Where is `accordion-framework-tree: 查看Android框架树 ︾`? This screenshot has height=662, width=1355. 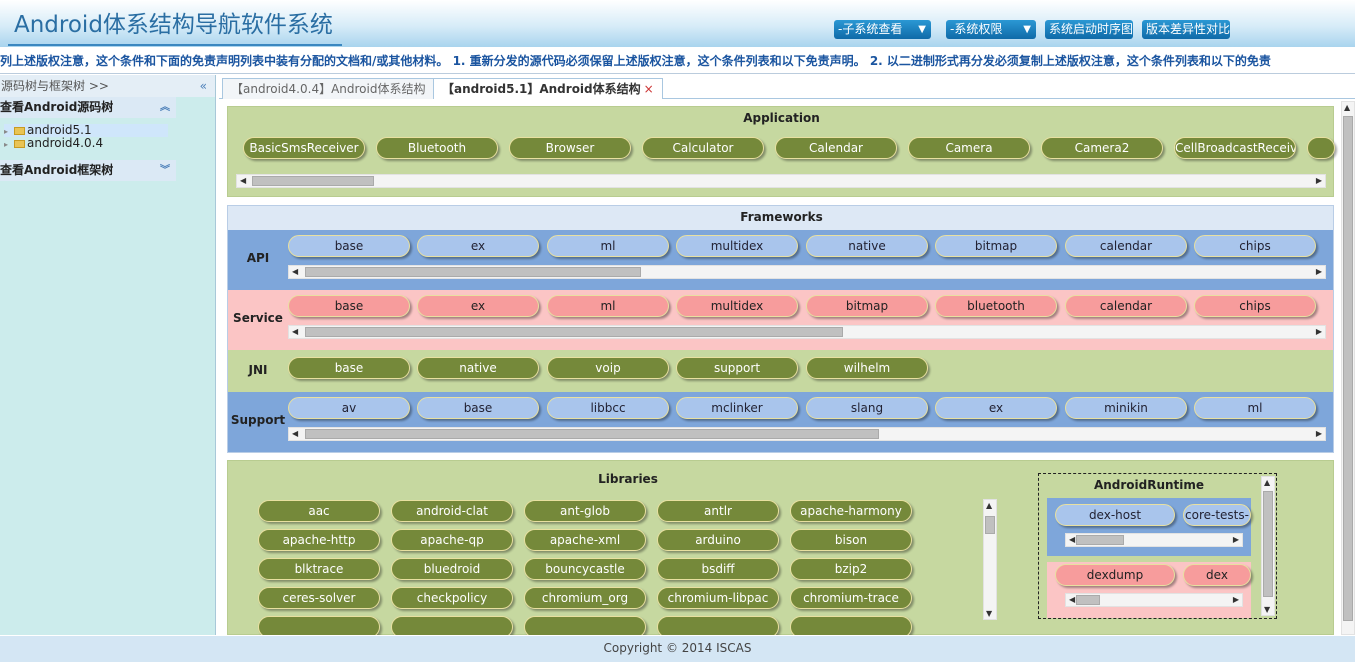 accordion-framework-tree: 查看Android框架树 ︾ is located at coordinates (88, 170).